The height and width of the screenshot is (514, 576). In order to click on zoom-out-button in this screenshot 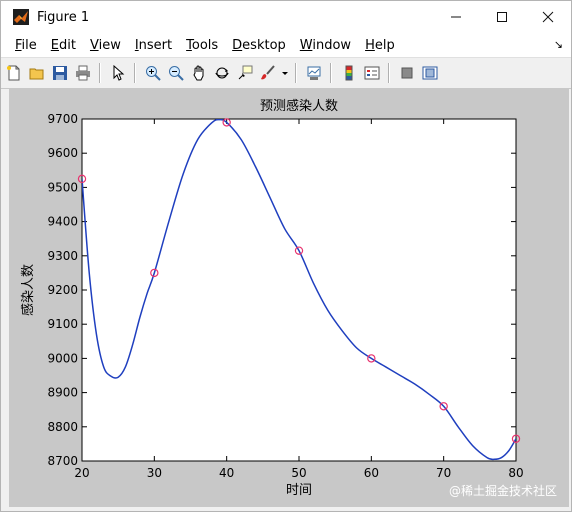, I will do `click(176, 73)`.